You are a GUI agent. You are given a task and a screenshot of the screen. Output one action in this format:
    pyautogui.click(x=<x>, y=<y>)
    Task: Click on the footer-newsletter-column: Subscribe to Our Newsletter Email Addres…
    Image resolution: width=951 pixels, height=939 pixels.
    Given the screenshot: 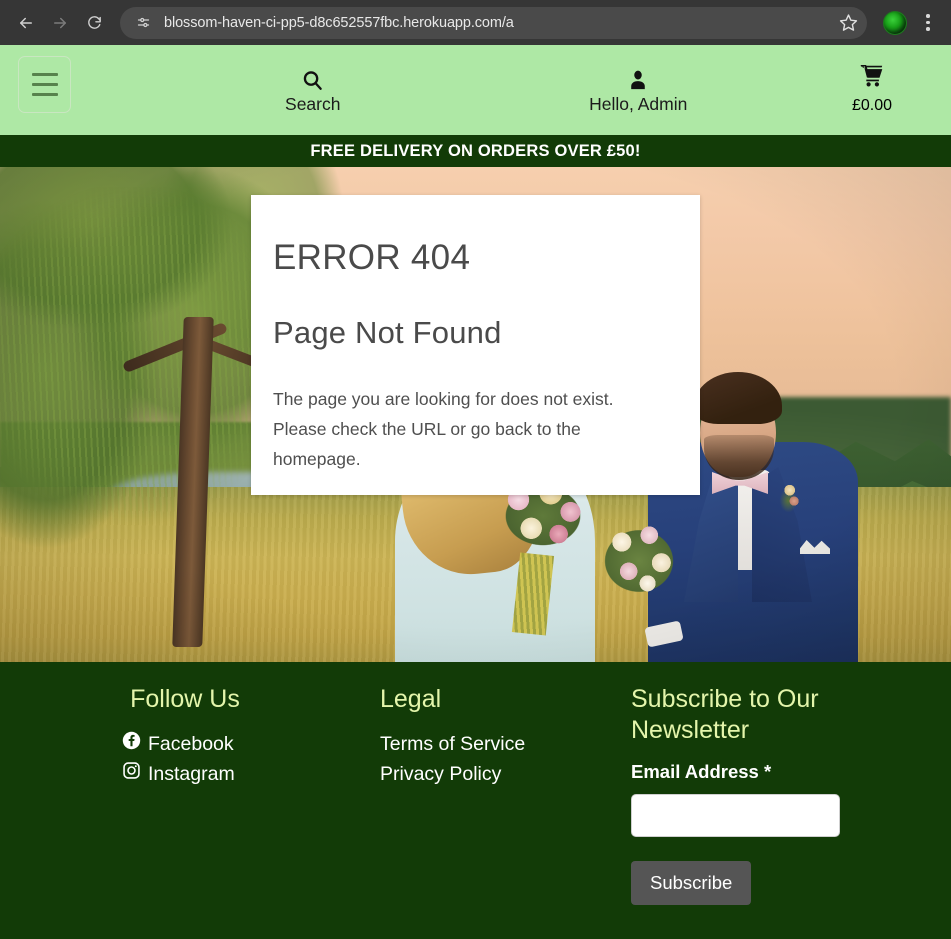 What is the action you would take?
    pyautogui.click(x=780, y=811)
    